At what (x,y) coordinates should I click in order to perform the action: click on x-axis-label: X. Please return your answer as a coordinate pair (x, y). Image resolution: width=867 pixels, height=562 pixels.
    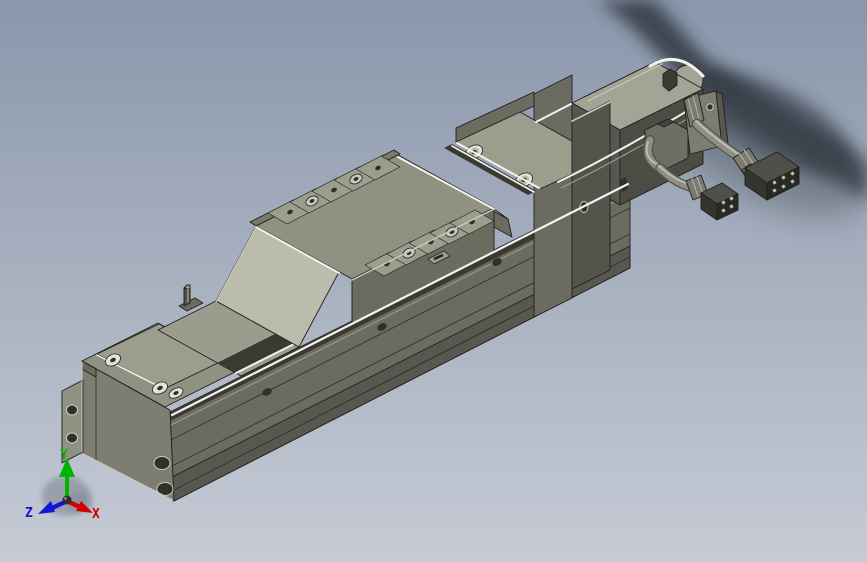
    Looking at the image, I should click on (96, 514).